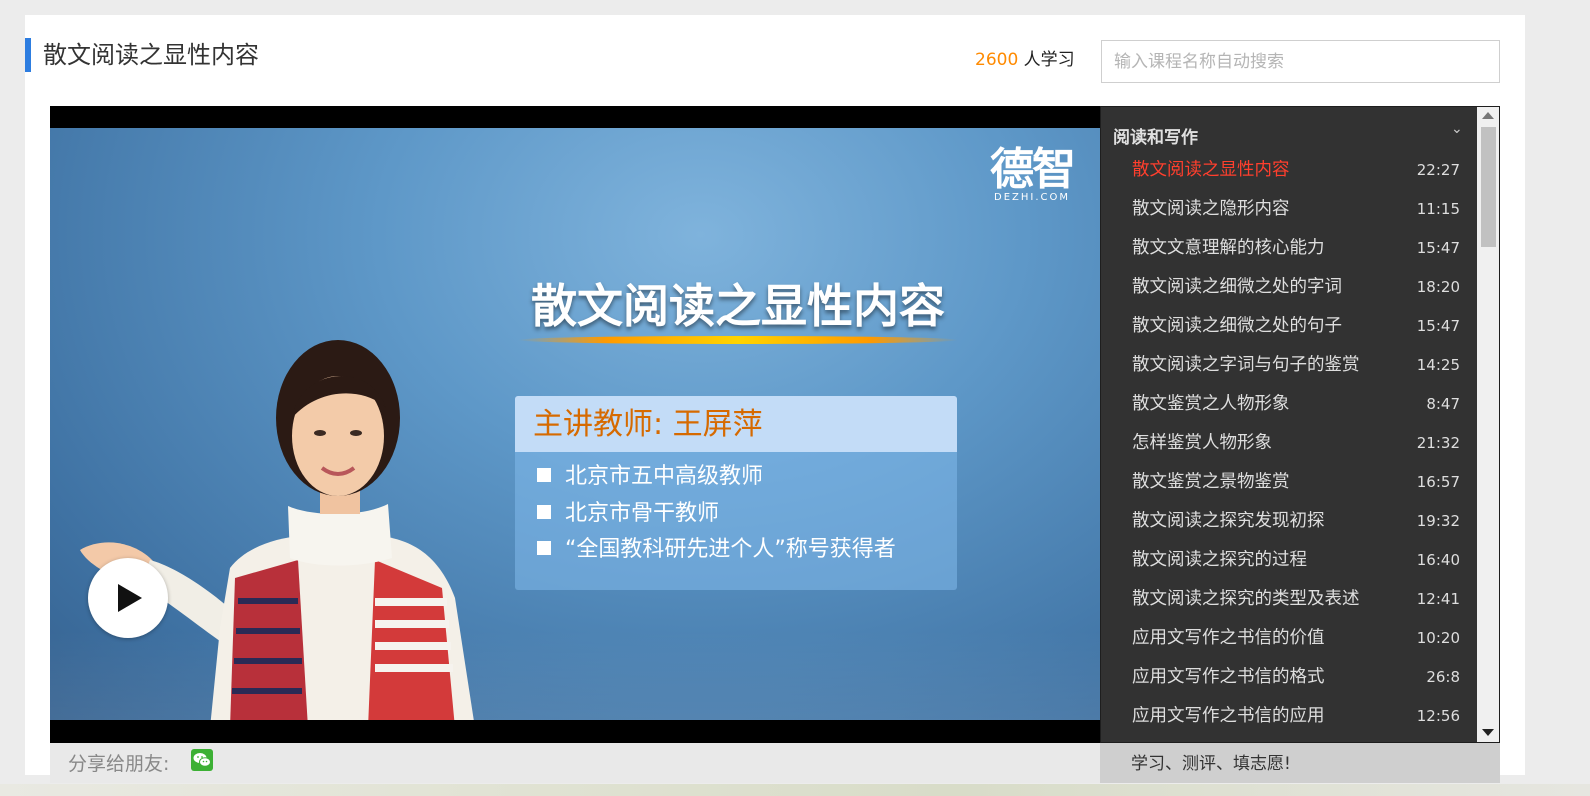 This screenshot has width=1590, height=796. Describe the element at coordinates (1300, 763) in the screenshot. I see `promo-bar: 学习、测评、填志愿!` at that location.